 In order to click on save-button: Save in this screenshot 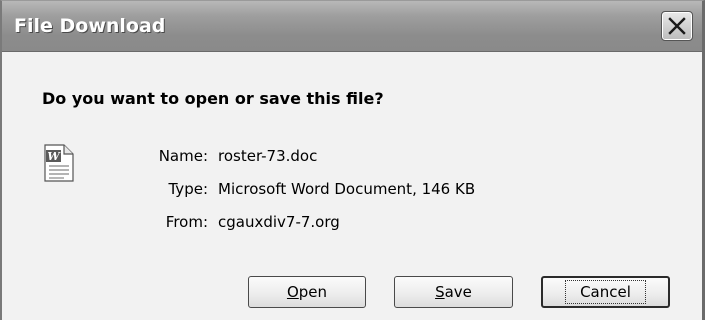, I will do `click(453, 292)`.